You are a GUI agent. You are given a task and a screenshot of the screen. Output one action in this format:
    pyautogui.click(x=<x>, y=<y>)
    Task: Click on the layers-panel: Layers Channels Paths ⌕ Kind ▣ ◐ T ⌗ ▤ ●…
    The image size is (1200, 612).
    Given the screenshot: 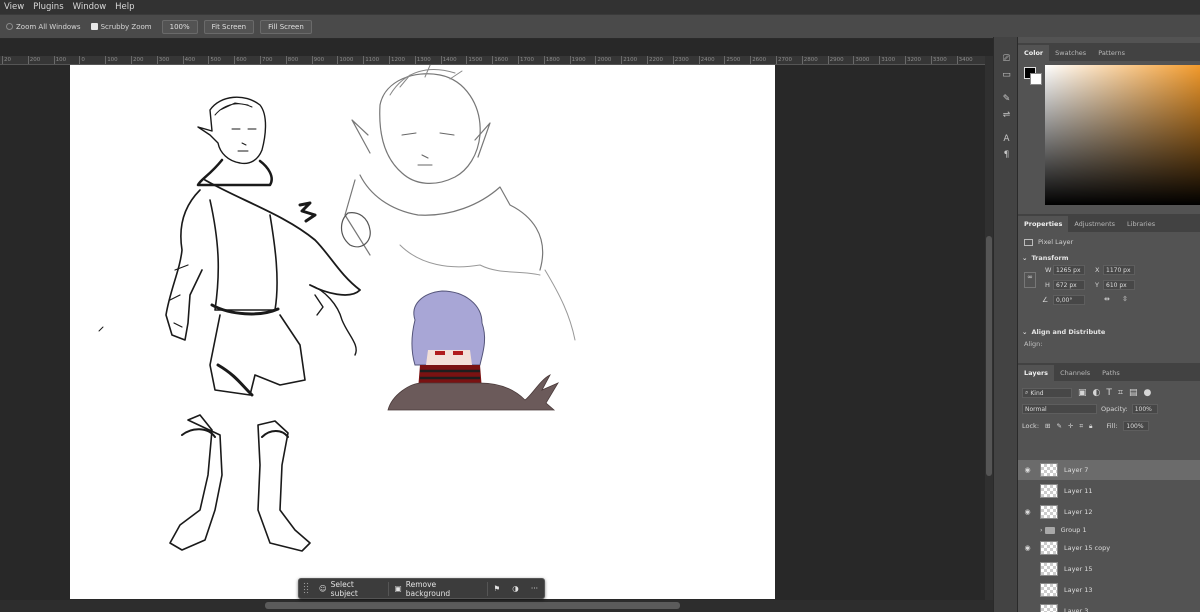 What is the action you would take?
    pyautogui.click(x=1109, y=487)
    